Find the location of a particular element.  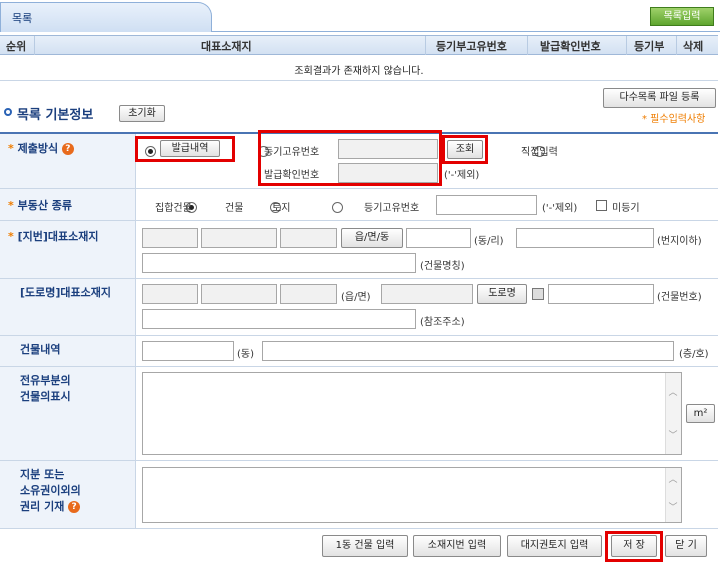

exclusive-part-label: 전유부분의 건물의표시 is located at coordinates (45, 388).